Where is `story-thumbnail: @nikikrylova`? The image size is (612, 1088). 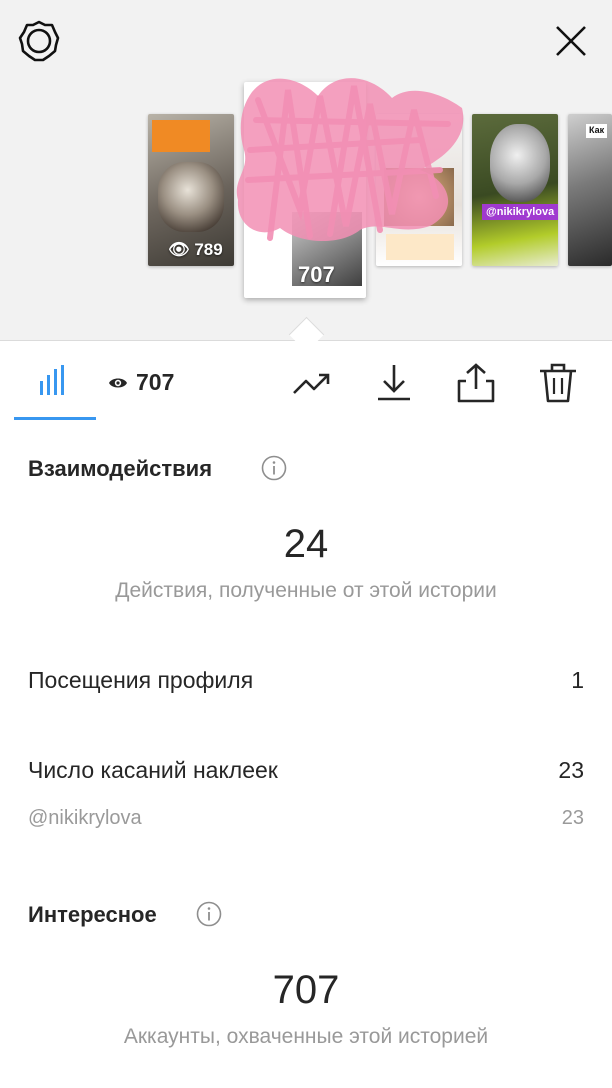 story-thumbnail: @nikikrylova is located at coordinates (515, 190).